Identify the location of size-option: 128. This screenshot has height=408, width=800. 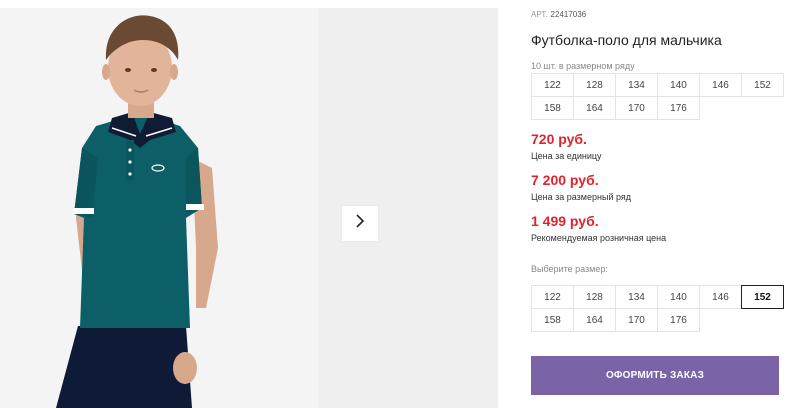
(594, 297).